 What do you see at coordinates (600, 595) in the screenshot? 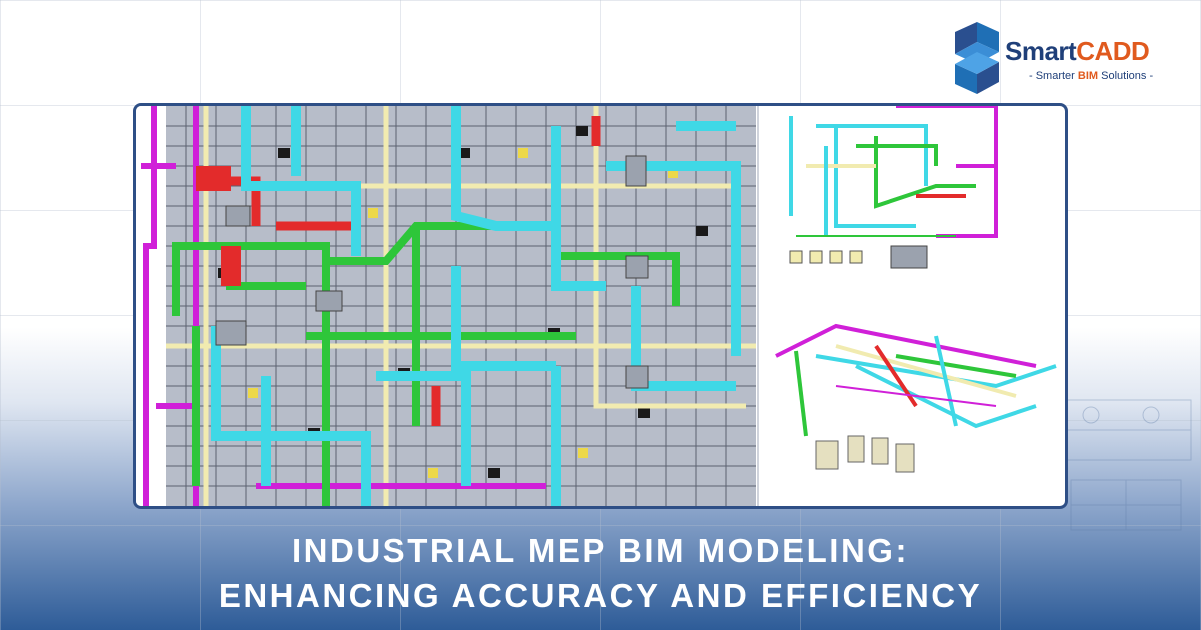
I see `headline-line-2: ENHANCING ACCURACY AND EFFICIENCY` at bounding box center [600, 595].